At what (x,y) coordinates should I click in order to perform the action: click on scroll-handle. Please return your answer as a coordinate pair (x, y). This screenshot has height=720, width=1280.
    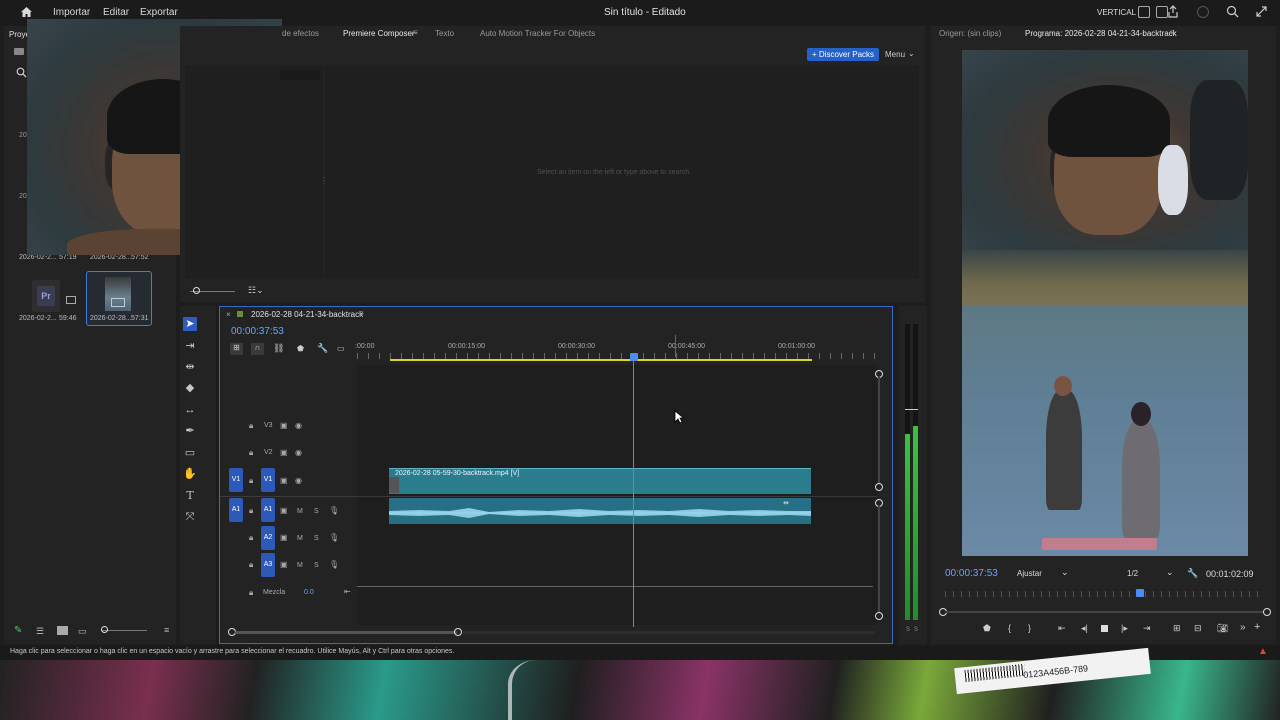
    Looking at the image, I should click on (879, 487).